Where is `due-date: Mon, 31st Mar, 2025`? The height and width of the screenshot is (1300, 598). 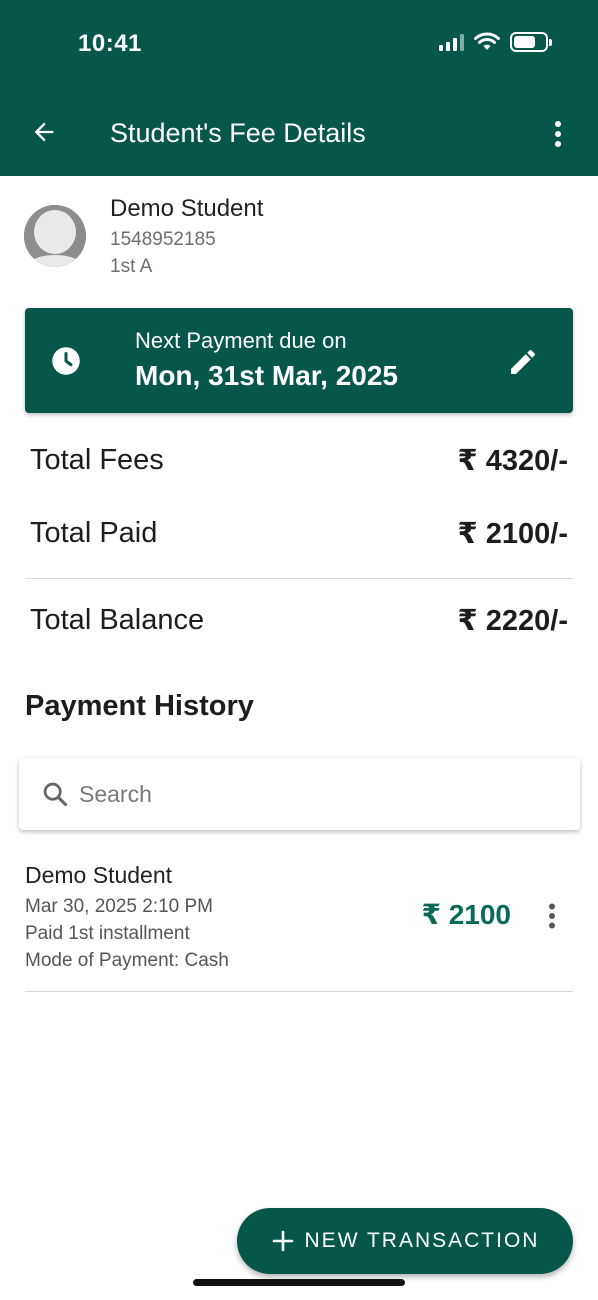 due-date: Mon, 31st Mar, 2025 is located at coordinates (267, 375).